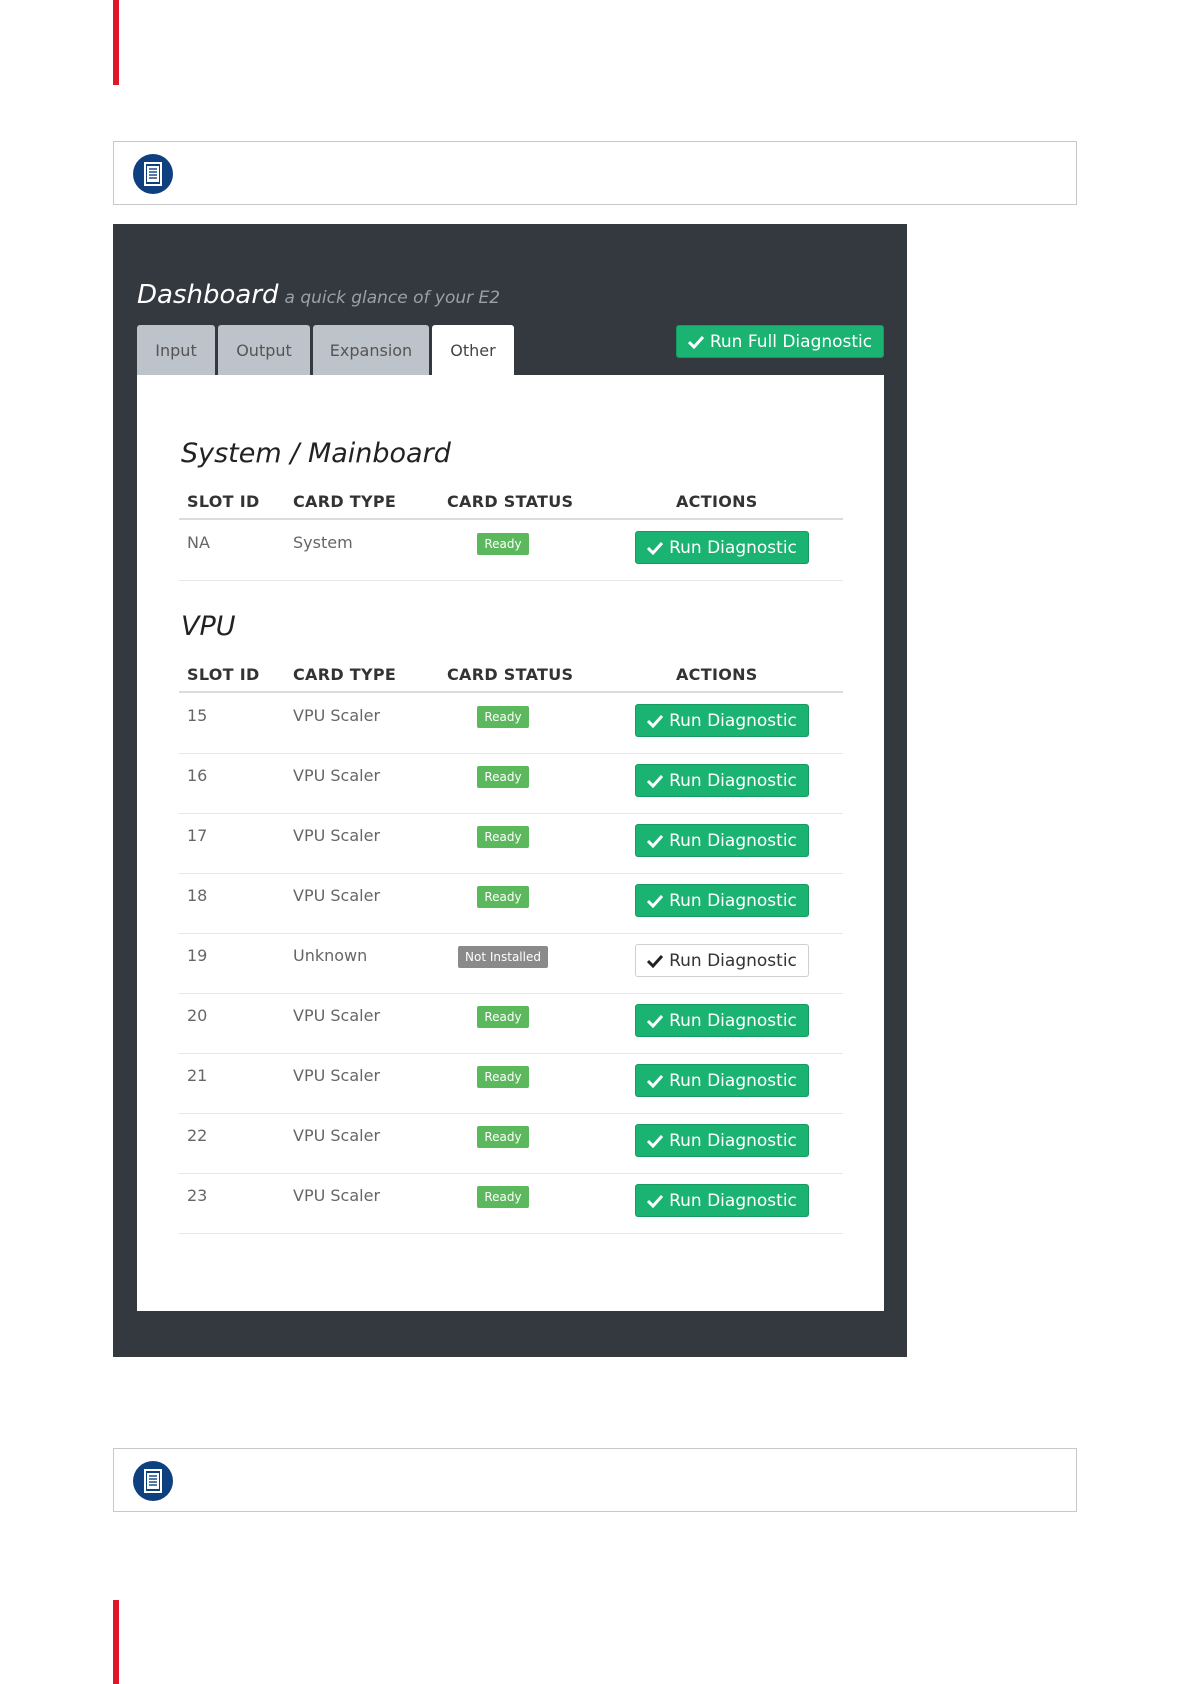 Image resolution: width=1191 pixels, height=1684 pixels. I want to click on note-box-bottom, so click(595, 1480).